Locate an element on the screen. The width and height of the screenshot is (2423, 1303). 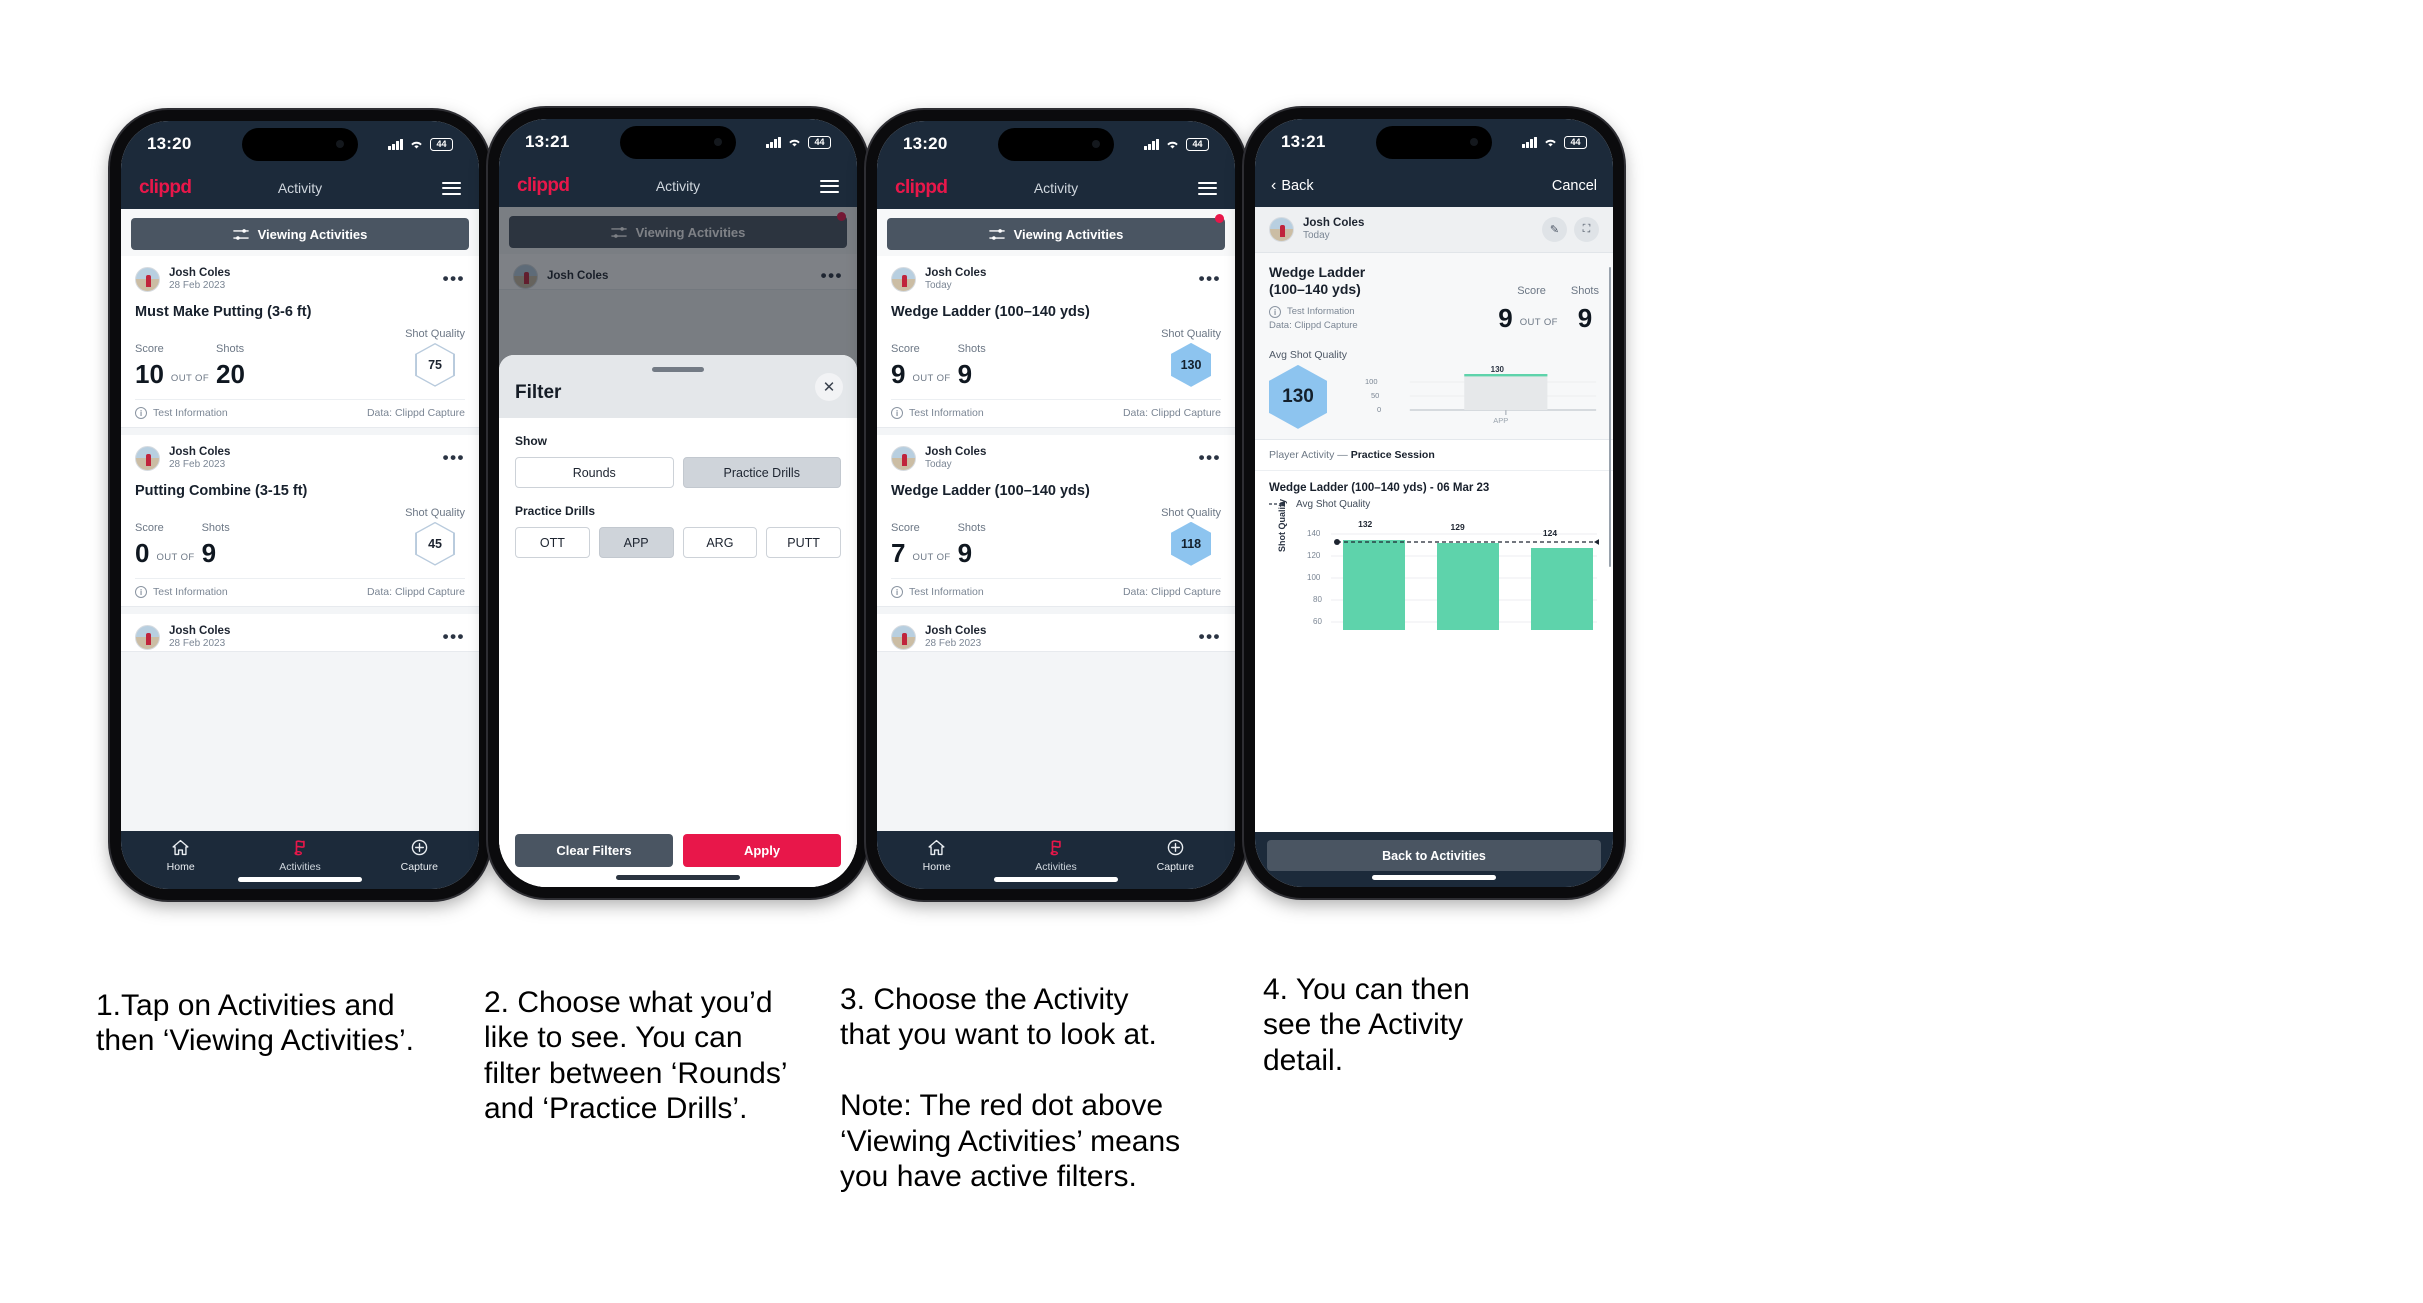
drill-option-putt: PUTT is located at coordinates (803, 542).